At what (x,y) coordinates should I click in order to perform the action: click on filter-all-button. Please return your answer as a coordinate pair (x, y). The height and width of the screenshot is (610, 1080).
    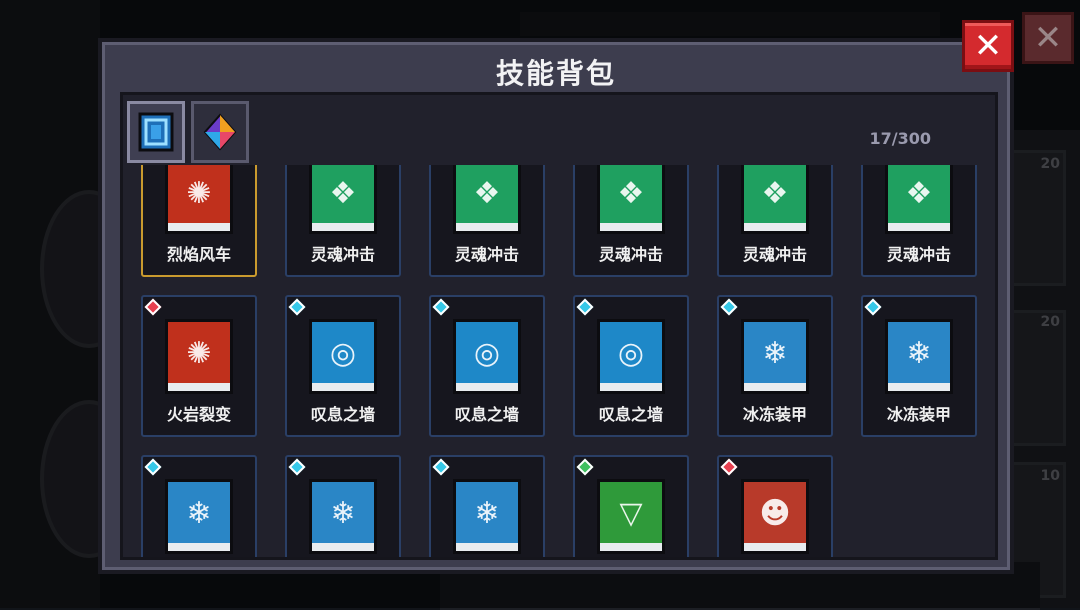
    Looking at the image, I should click on (156, 132).